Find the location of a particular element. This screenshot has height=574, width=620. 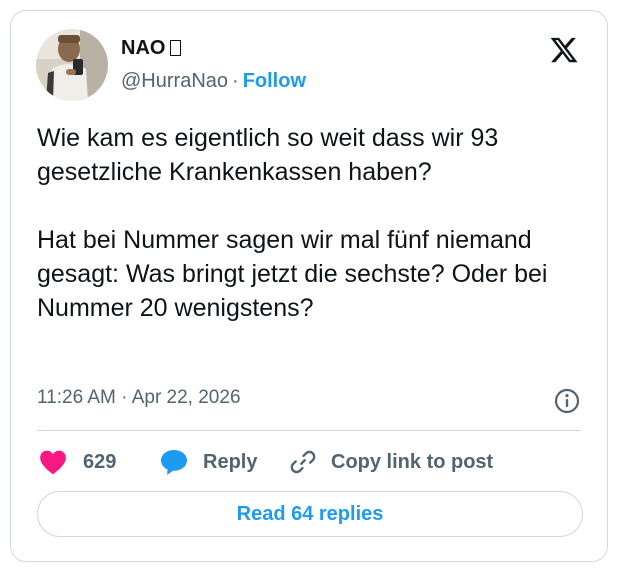

author-handle: @HurraNao is located at coordinates (174, 81).